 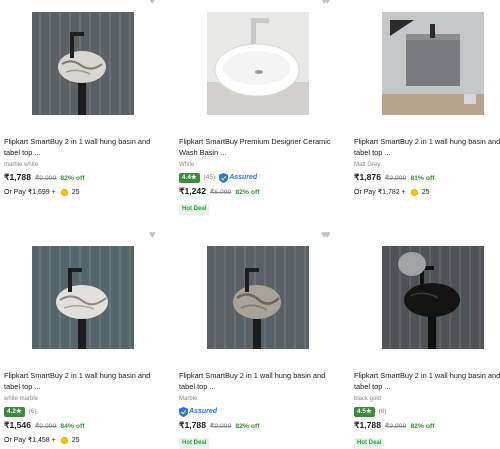 What do you see at coordinates (84, 411) in the screenshot?
I see `rating-row: 4.2★ (6)` at bounding box center [84, 411].